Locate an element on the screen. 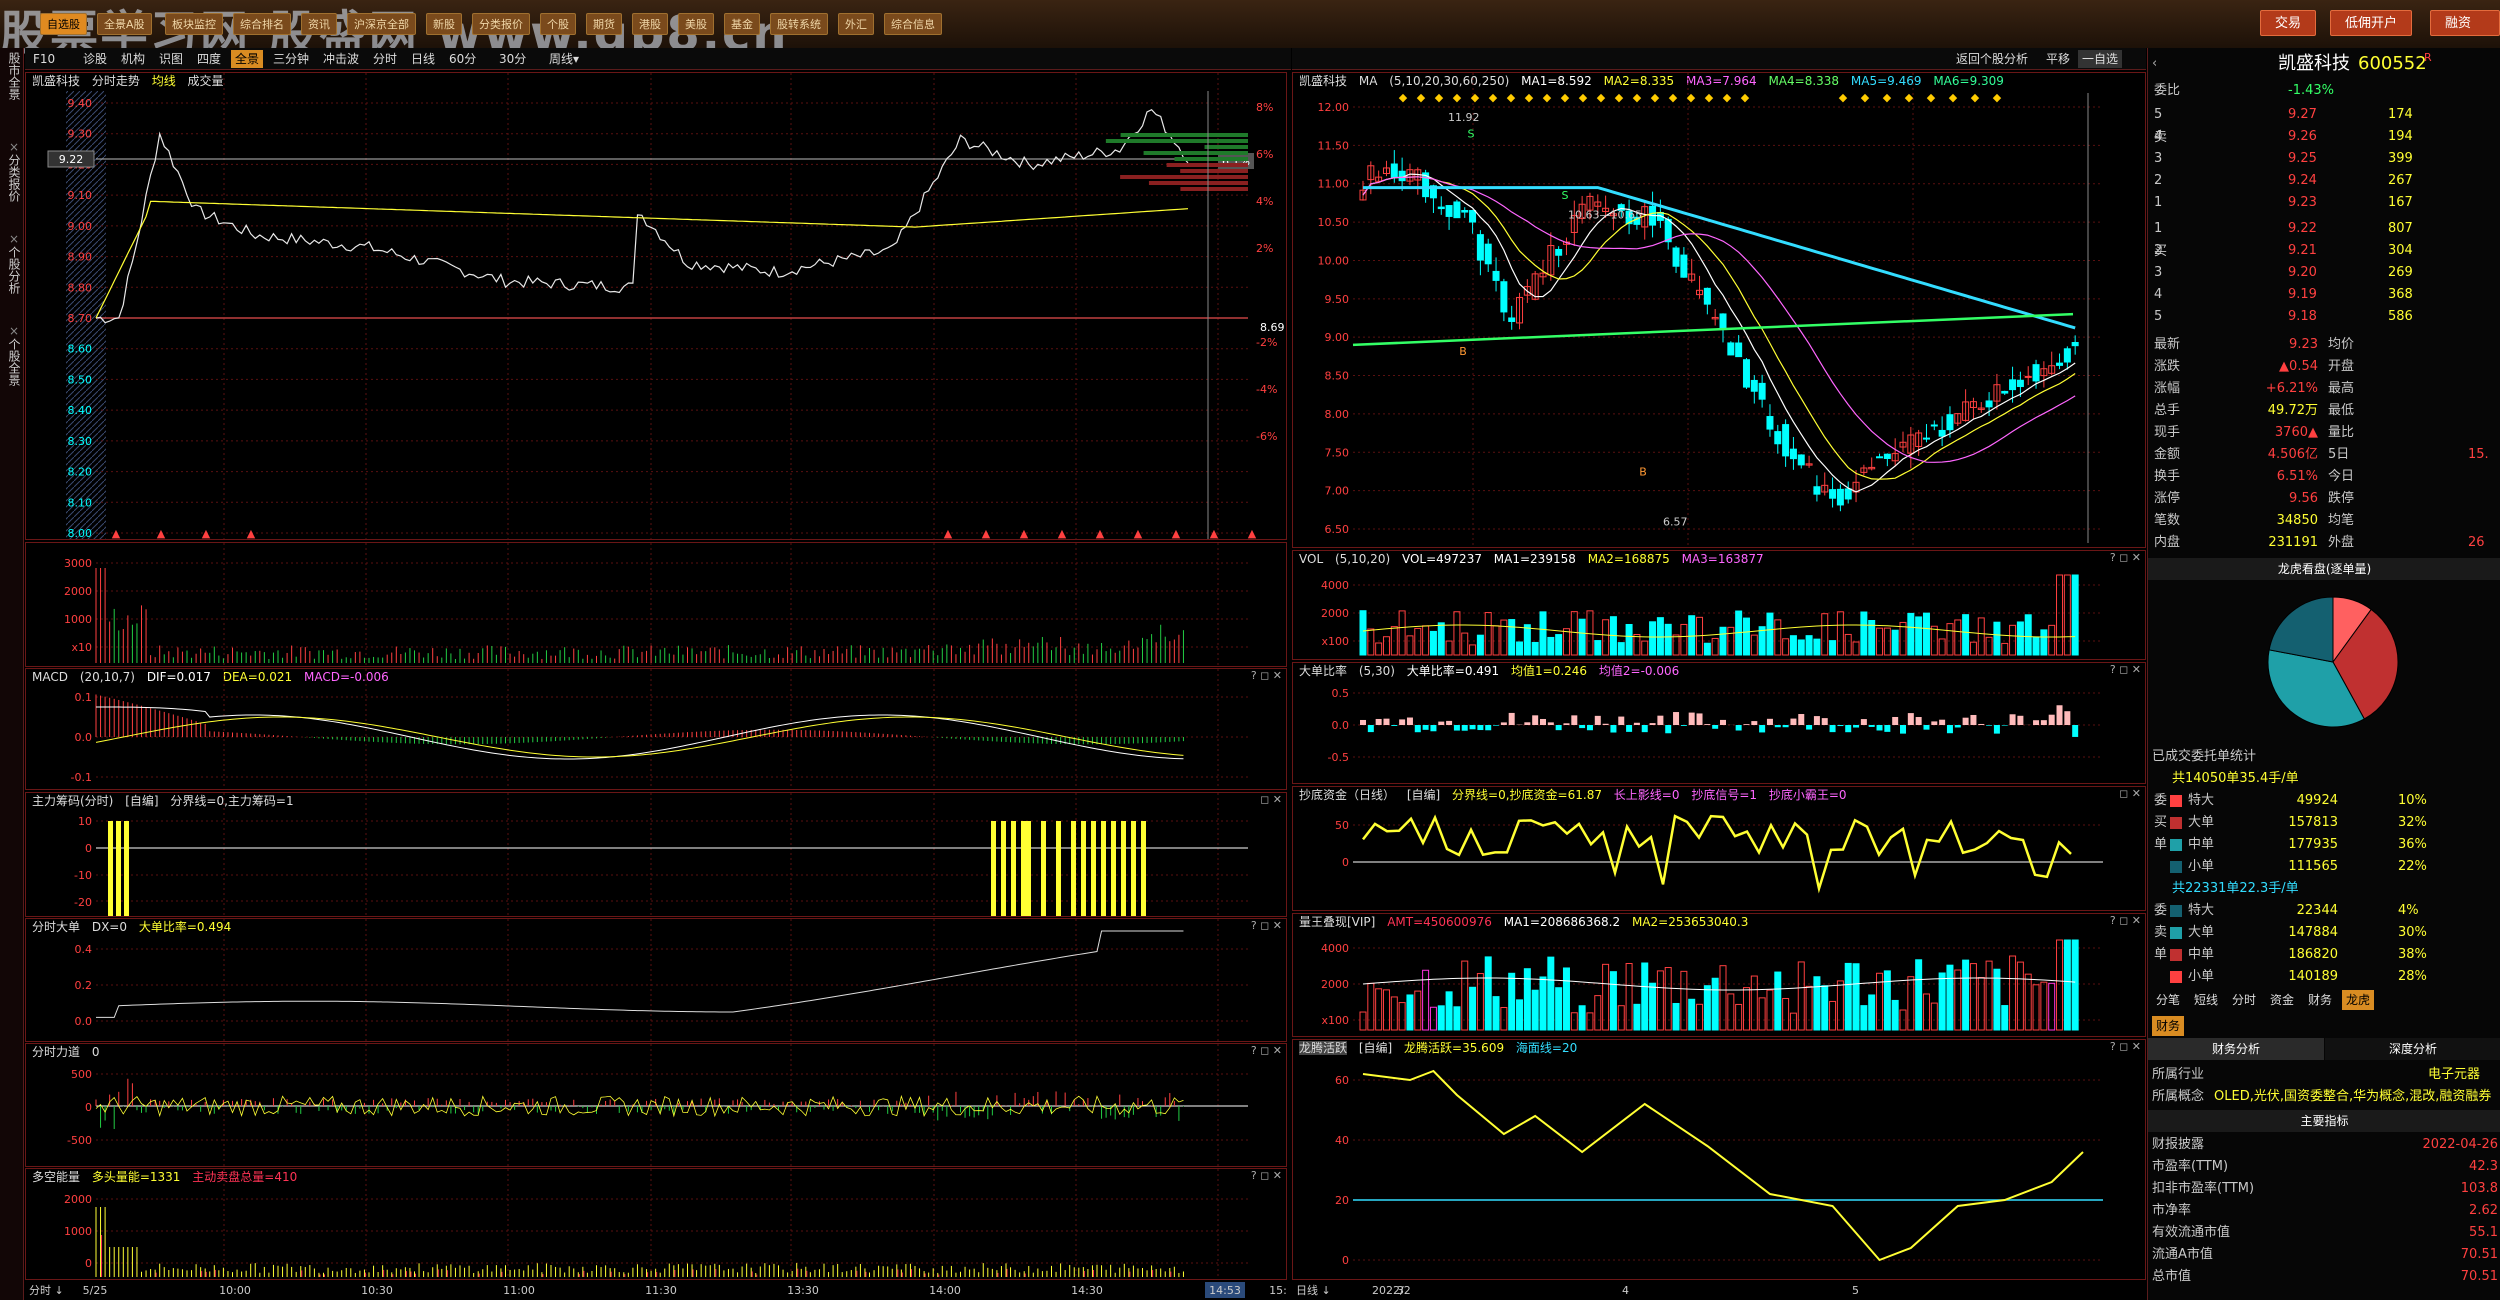 This screenshot has width=2500, height=1300. menu-item: 个股 is located at coordinates (558, 24).